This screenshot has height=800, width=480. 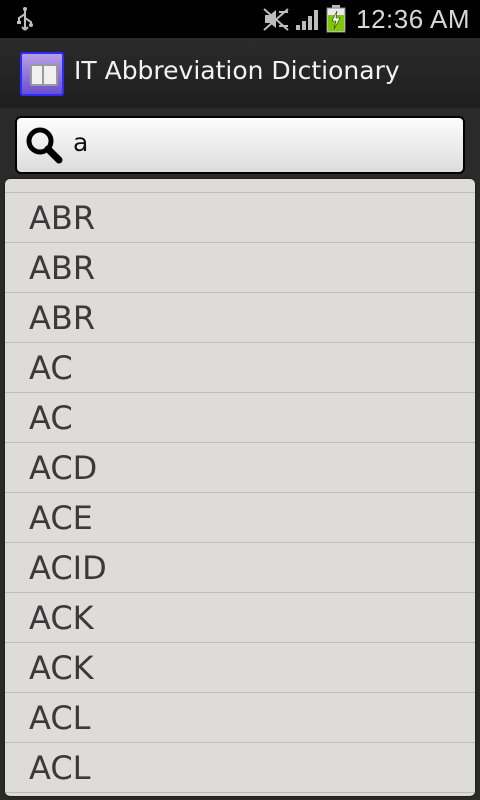 I want to click on status-icons: 12:36 AM, so click(x=364, y=19).